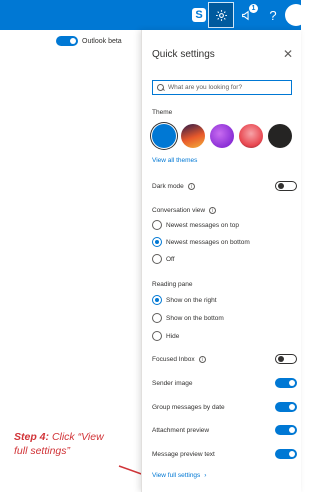 The height and width of the screenshot is (492, 320). I want to click on conversation-view-row: Conversation view i, so click(184, 210).